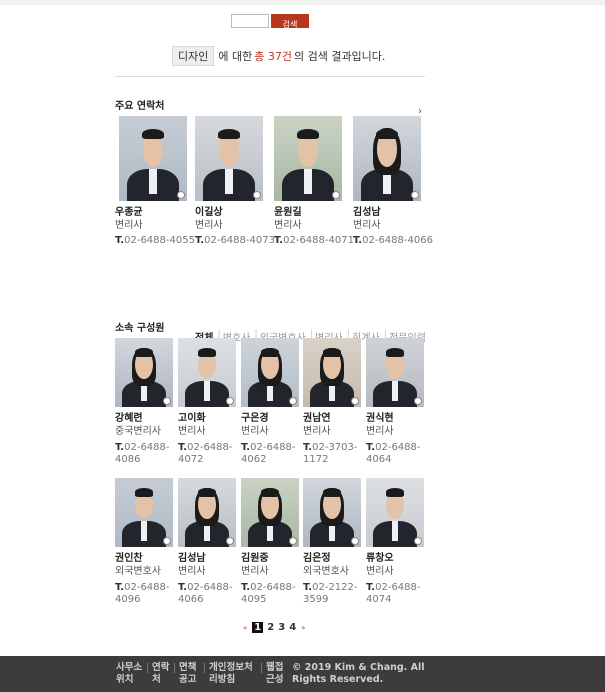 Image resolution: width=605 pixels, height=692 pixels. I want to click on member-phone: T.02-6488- 4072, so click(207, 454).